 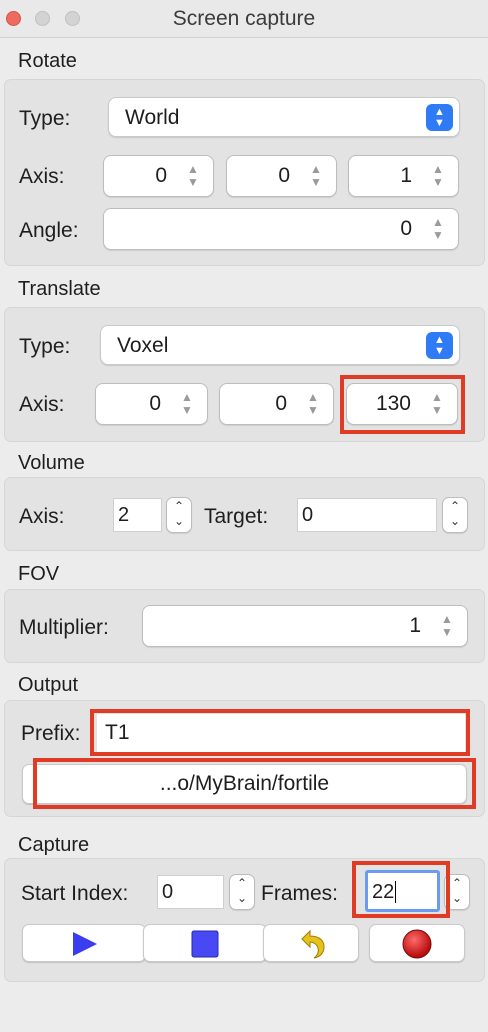 I want to click on translate-axis-z-spinbox: 130 ▲ ▼, so click(x=402, y=404).